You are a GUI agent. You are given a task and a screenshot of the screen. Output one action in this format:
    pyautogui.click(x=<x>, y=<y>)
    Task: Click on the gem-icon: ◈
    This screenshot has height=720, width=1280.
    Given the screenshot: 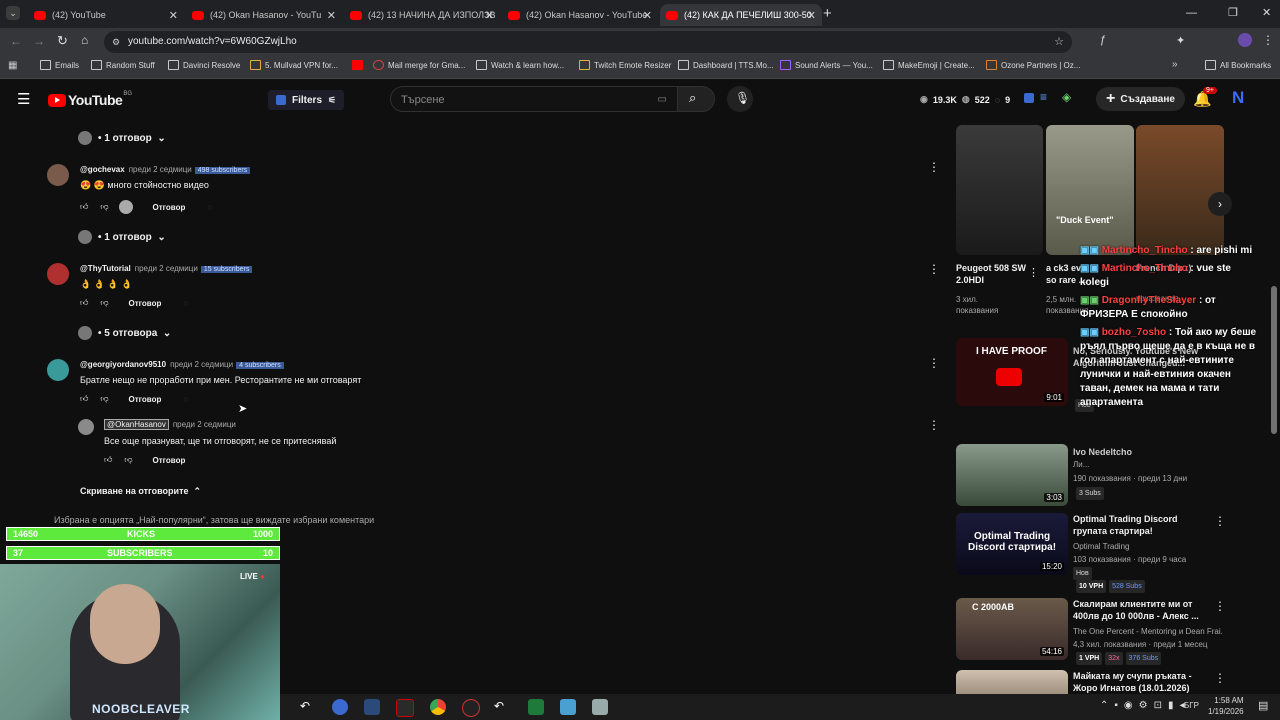 What is the action you would take?
    pyautogui.click(x=1066, y=97)
    